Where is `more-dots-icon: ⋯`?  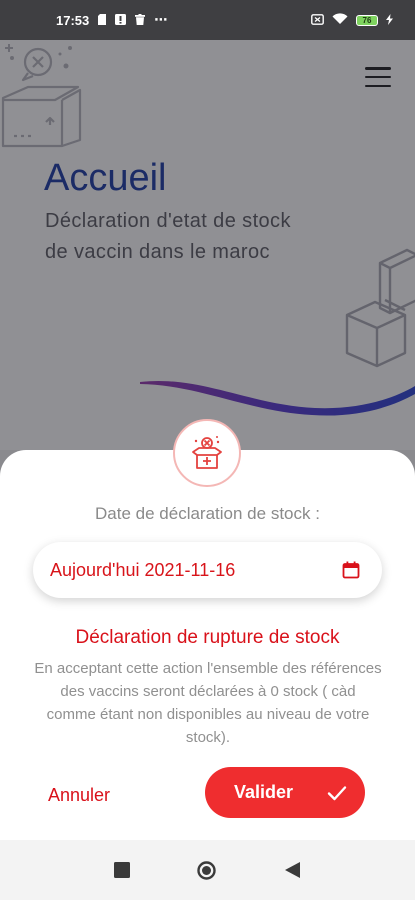
more-dots-icon: ⋯ is located at coordinates (161, 19).